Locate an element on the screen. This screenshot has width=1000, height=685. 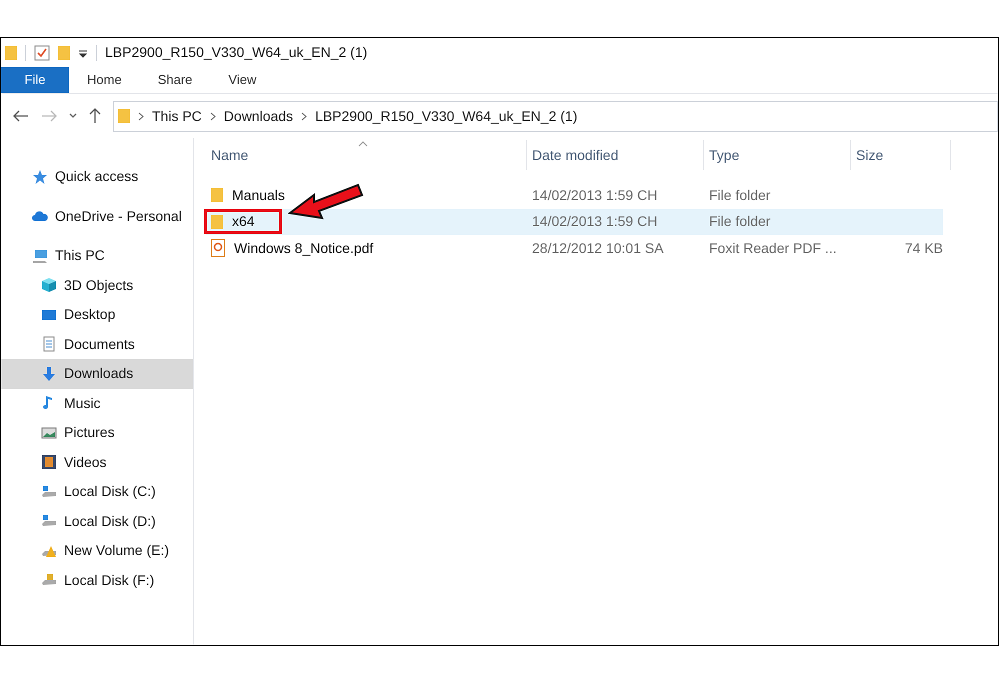
file-name: x64 is located at coordinates (243, 222).